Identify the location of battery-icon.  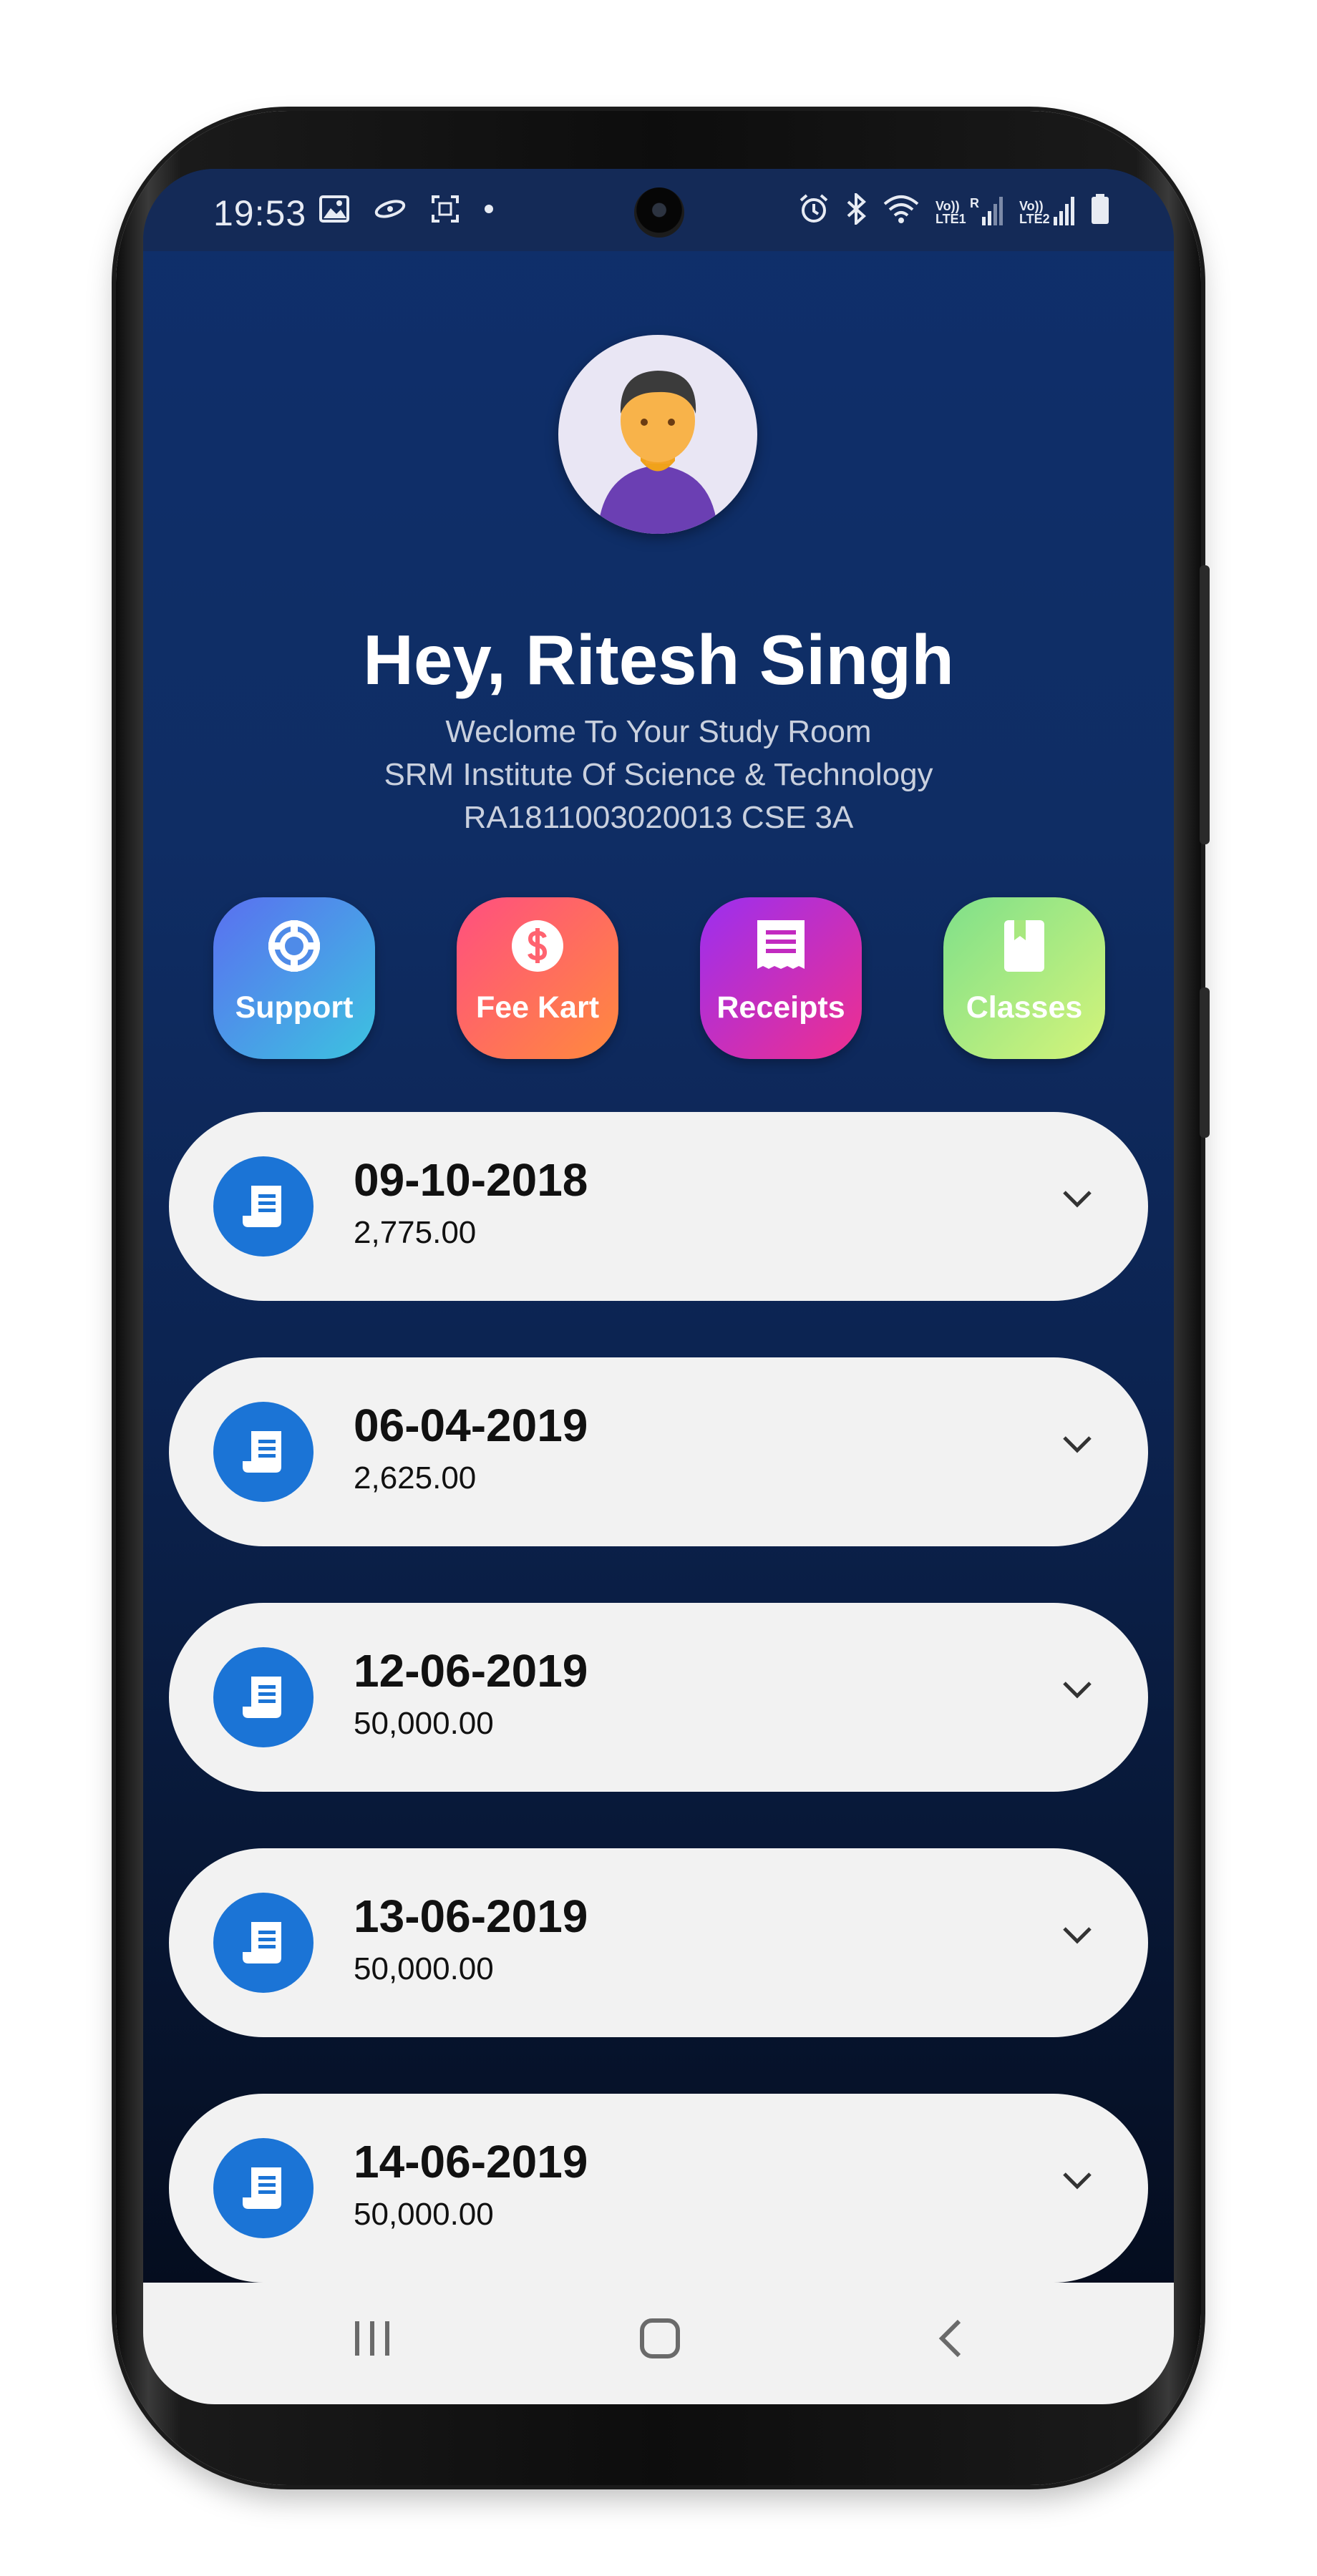
(1100, 211).